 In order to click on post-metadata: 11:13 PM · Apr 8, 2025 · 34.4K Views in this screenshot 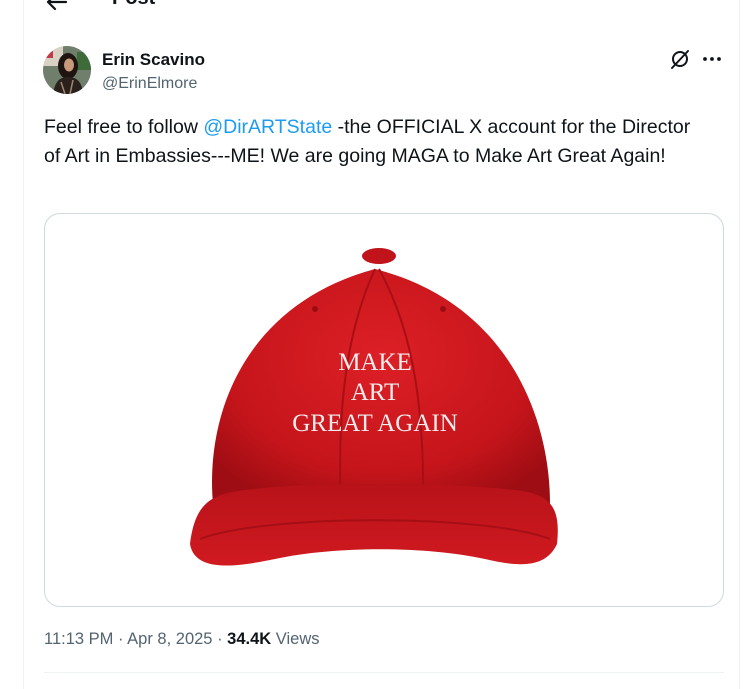, I will do `click(182, 639)`.